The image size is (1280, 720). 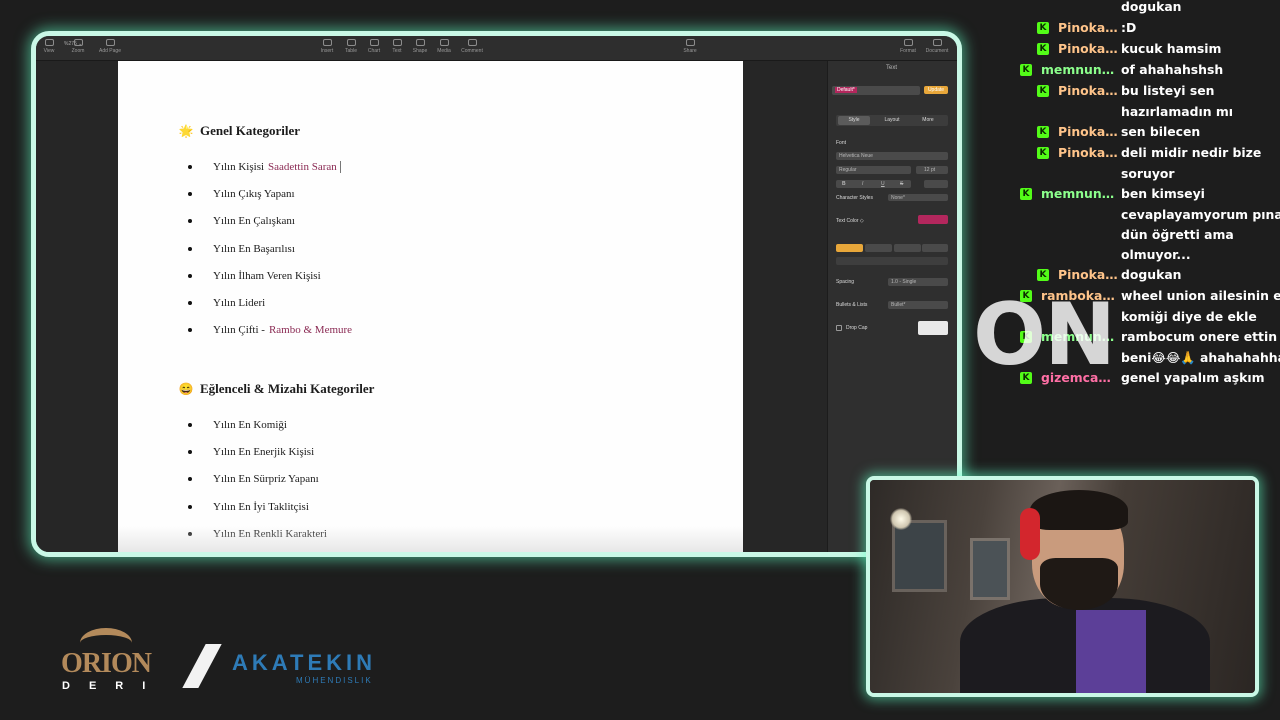 What do you see at coordinates (1168, 90) in the screenshot?
I see `chat-message-text: bu listeyi sen` at bounding box center [1168, 90].